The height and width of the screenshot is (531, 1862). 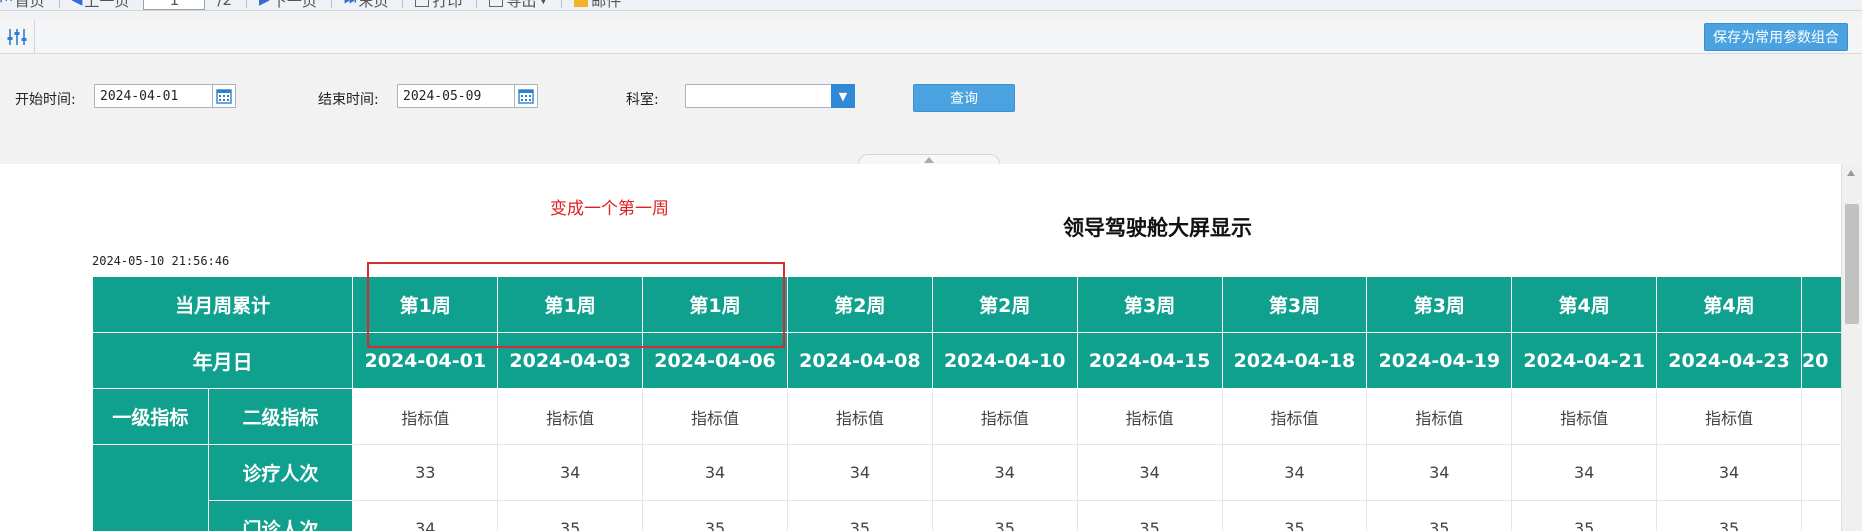 I want to click on week-cell, so click(x=1821, y=304).